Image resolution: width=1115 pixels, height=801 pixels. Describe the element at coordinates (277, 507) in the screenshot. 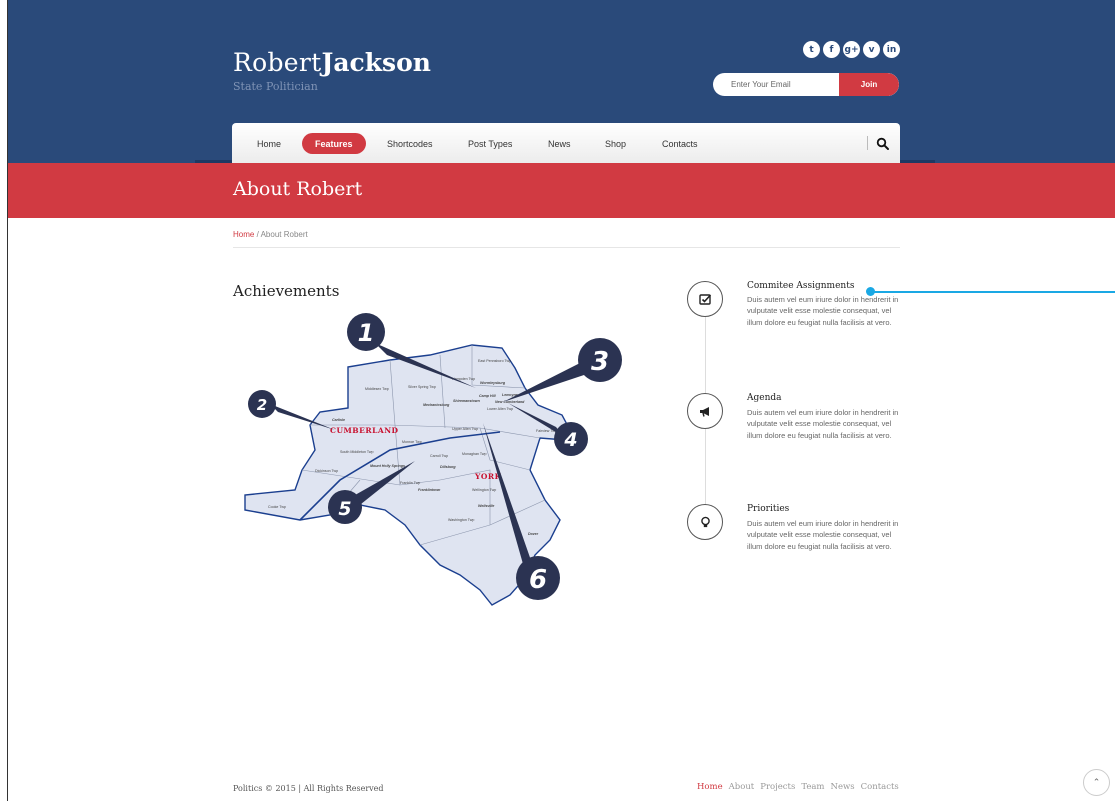

I see `town-label: Cooke Twp` at that location.